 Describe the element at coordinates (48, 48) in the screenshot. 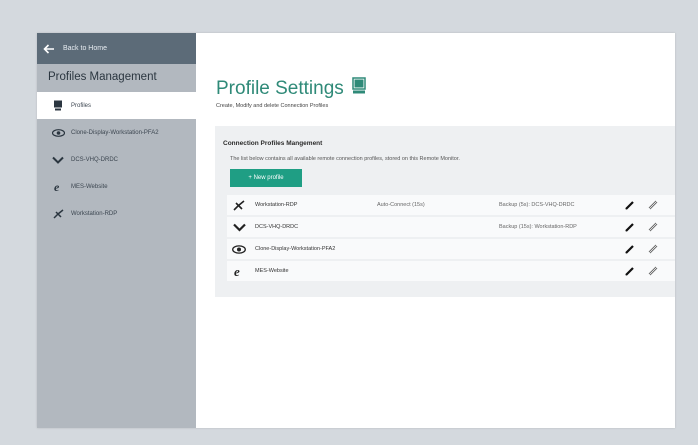

I see `arrow-left-icon` at that location.